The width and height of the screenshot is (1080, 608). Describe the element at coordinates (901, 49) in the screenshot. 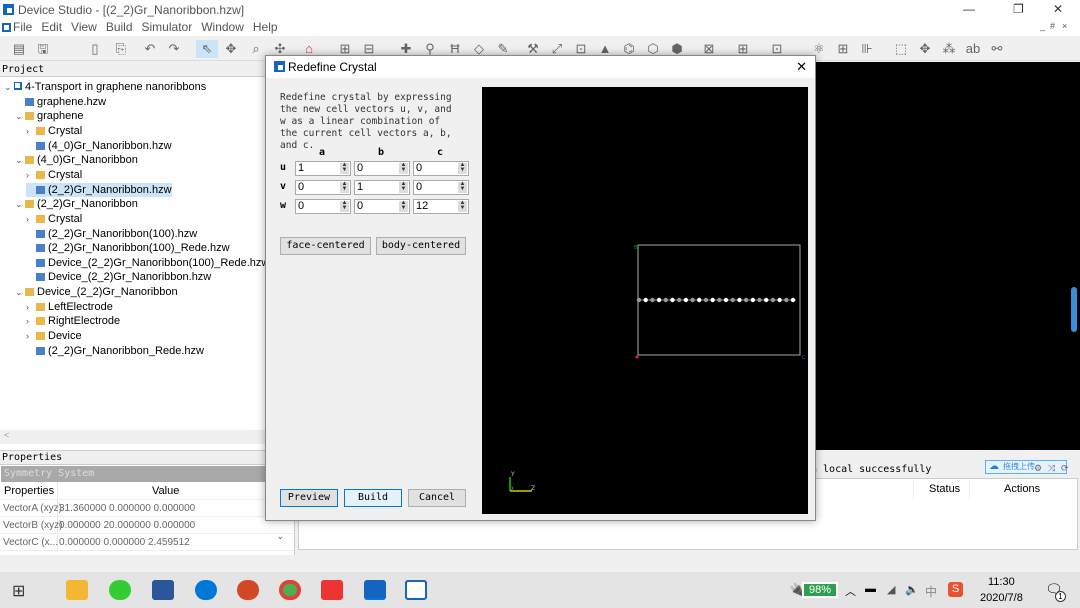

I see `box-icon: ⬚` at that location.